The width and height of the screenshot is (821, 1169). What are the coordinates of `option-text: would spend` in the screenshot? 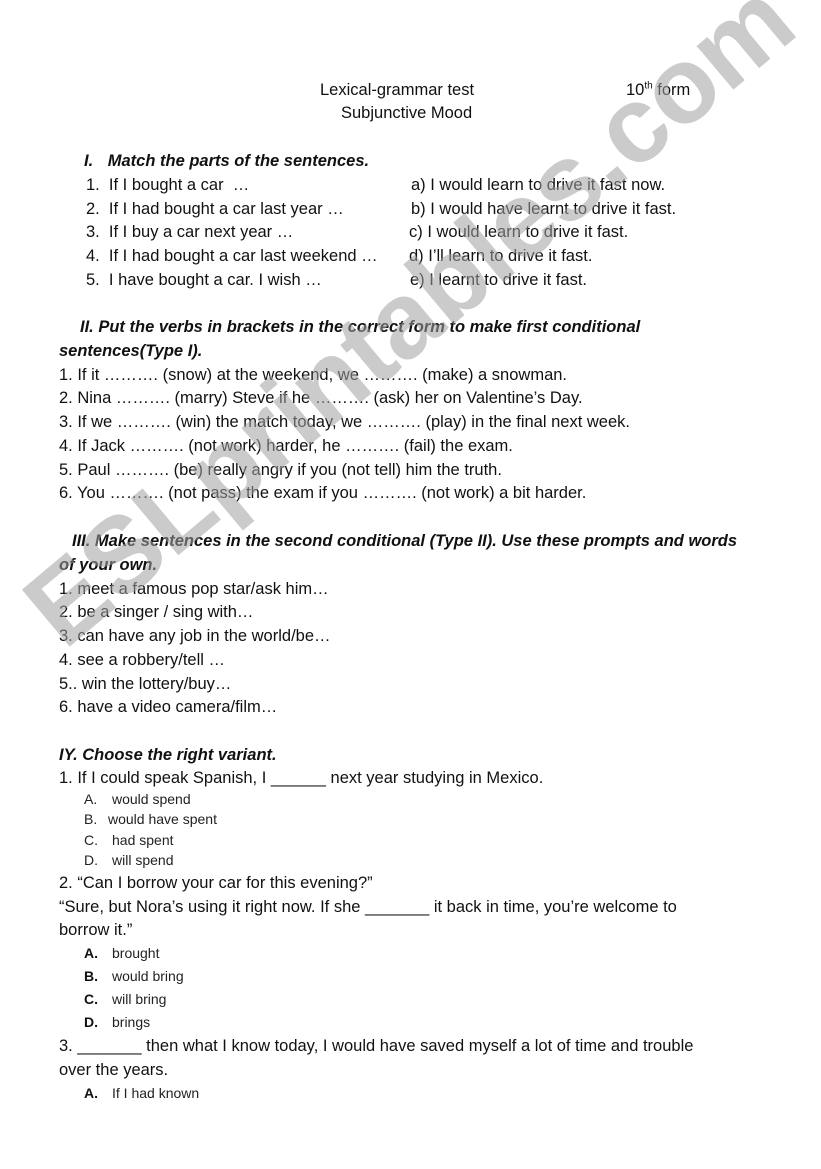 It's located at (151, 799).